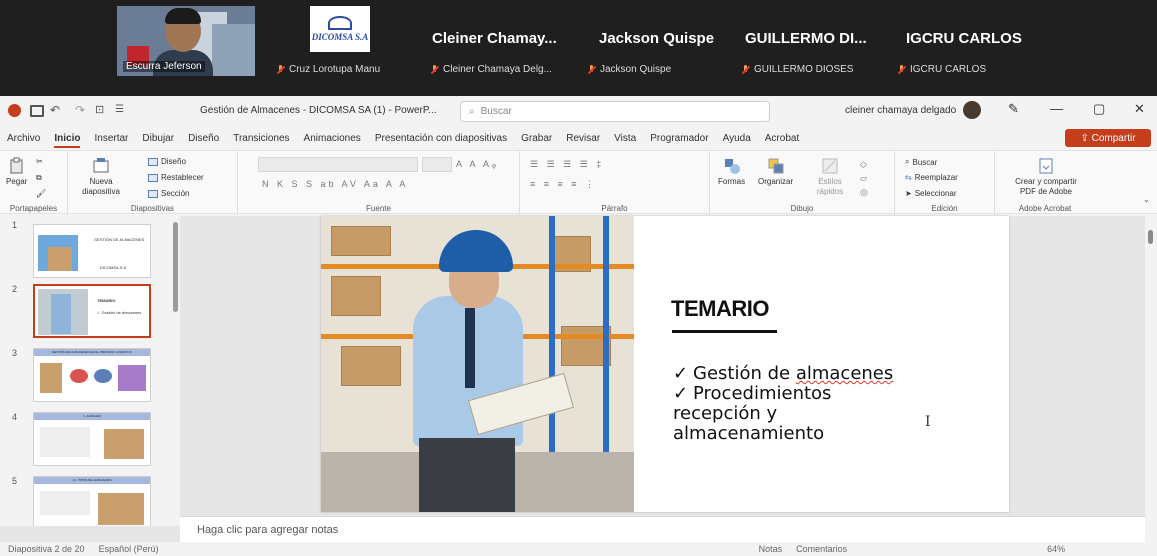 This screenshot has height=556, width=1157. What do you see at coordinates (335, 184) in the screenshot?
I see `font-format-controls: N K S S ab AV Aa A A` at bounding box center [335, 184].